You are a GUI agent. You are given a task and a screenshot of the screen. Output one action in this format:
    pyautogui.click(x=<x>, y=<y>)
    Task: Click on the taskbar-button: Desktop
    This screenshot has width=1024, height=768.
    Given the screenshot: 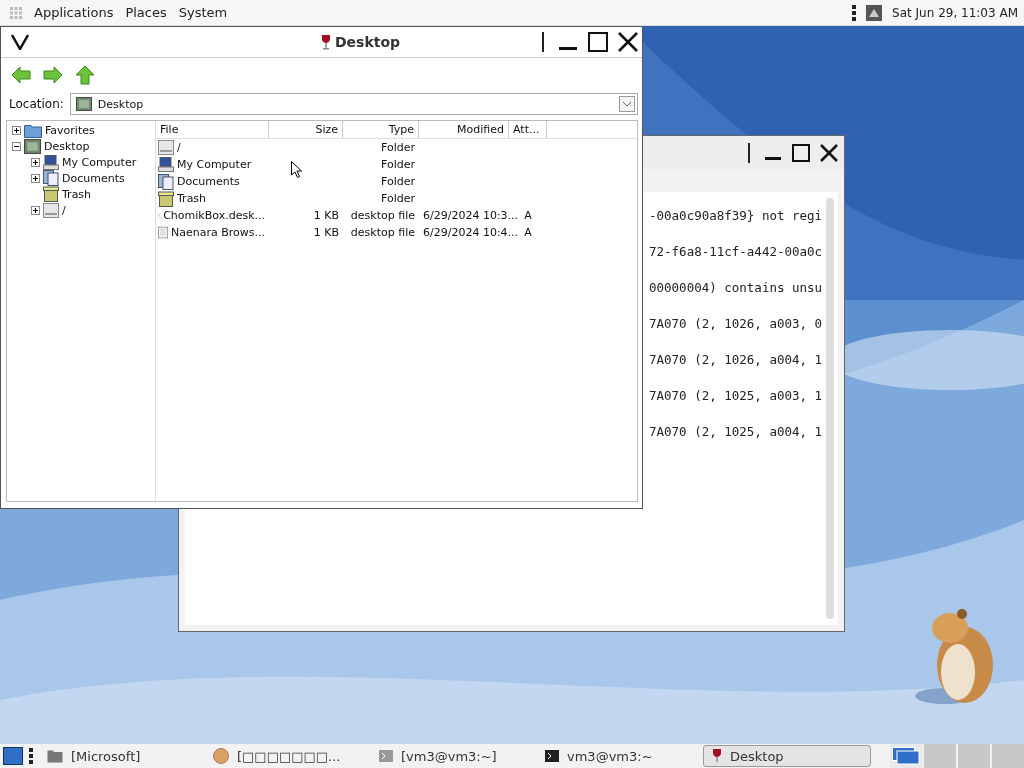 What is the action you would take?
    pyautogui.click(x=787, y=756)
    